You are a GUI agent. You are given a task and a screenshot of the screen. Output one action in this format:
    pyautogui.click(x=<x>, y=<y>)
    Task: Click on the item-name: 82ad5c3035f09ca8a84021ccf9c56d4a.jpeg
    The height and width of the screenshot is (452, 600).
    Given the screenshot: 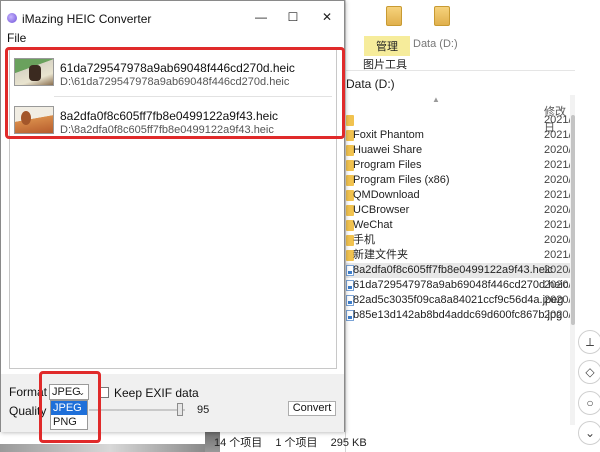 What is the action you would take?
    pyautogui.click(x=458, y=300)
    